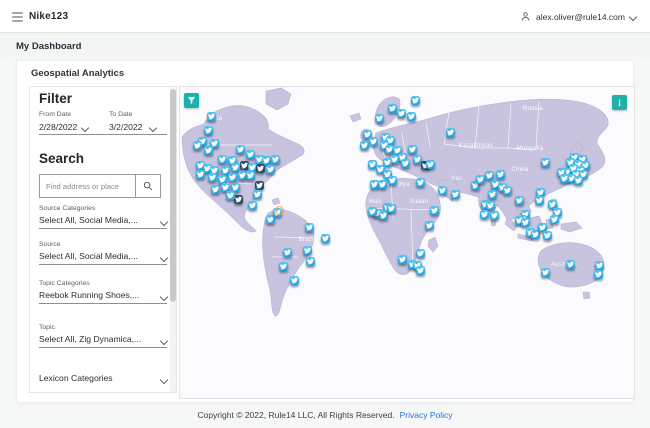 The image size is (650, 428). I want to click on panel-scrollbar-track, so click(173, 239).